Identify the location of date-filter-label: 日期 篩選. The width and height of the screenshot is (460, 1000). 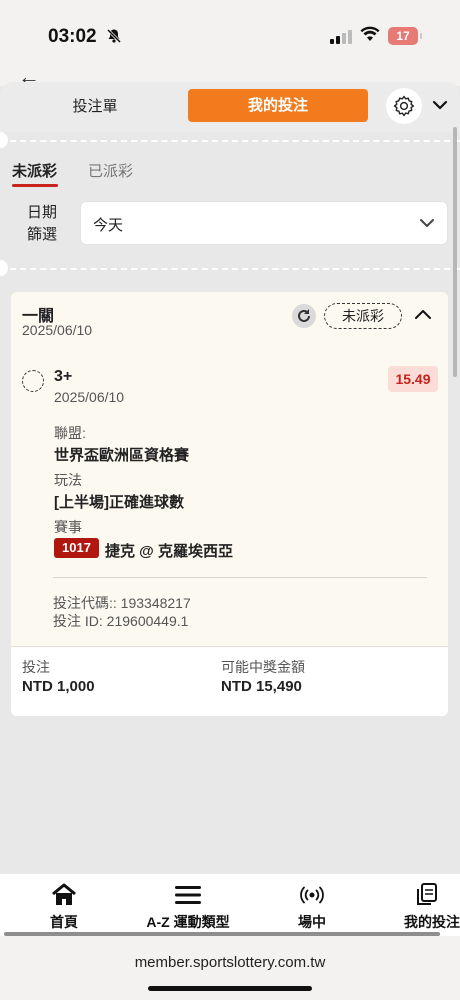
(41, 223).